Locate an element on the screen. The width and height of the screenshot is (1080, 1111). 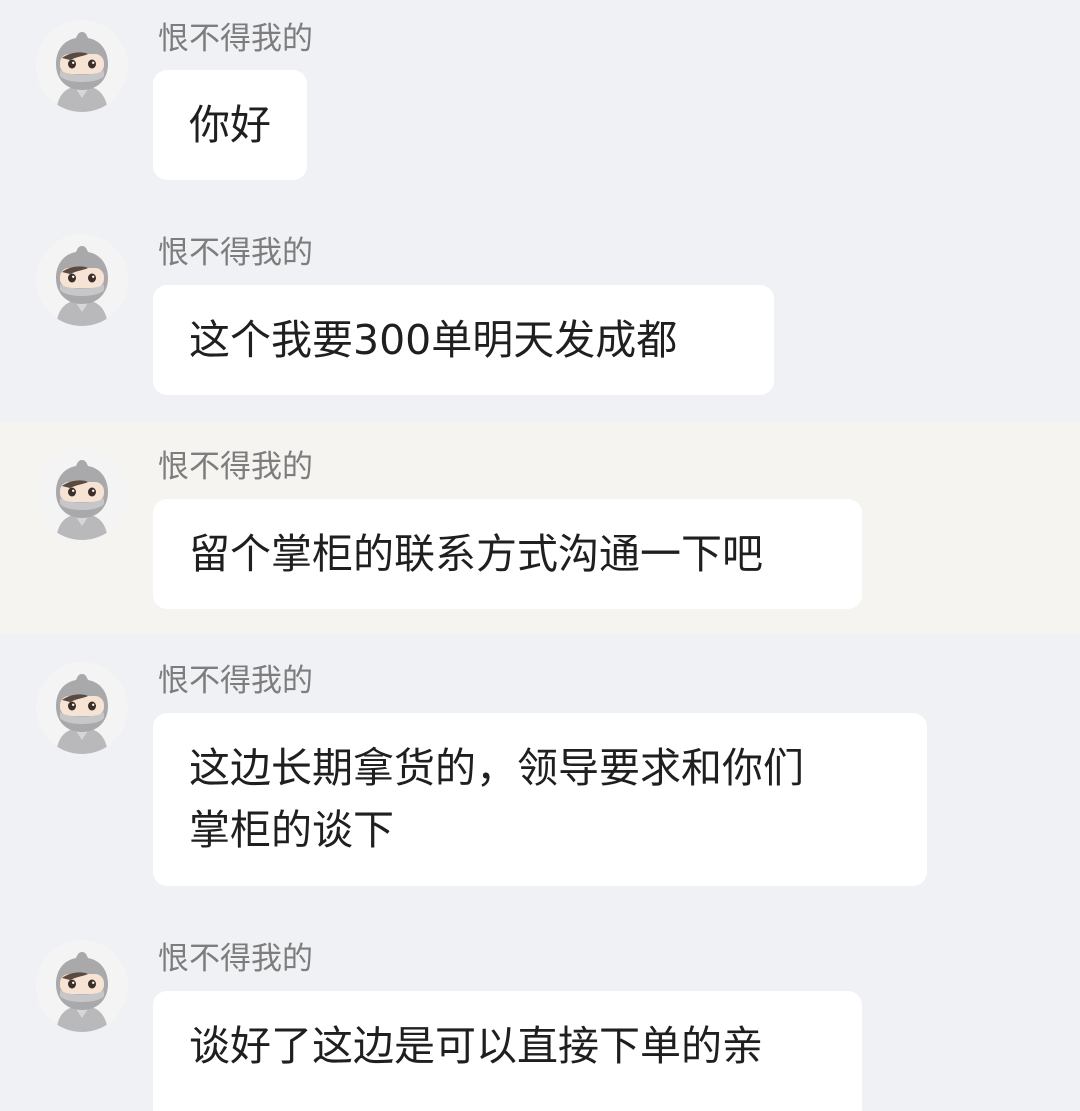
message-bubble: 这个我要300单明天发成都 is located at coordinates (463, 340).